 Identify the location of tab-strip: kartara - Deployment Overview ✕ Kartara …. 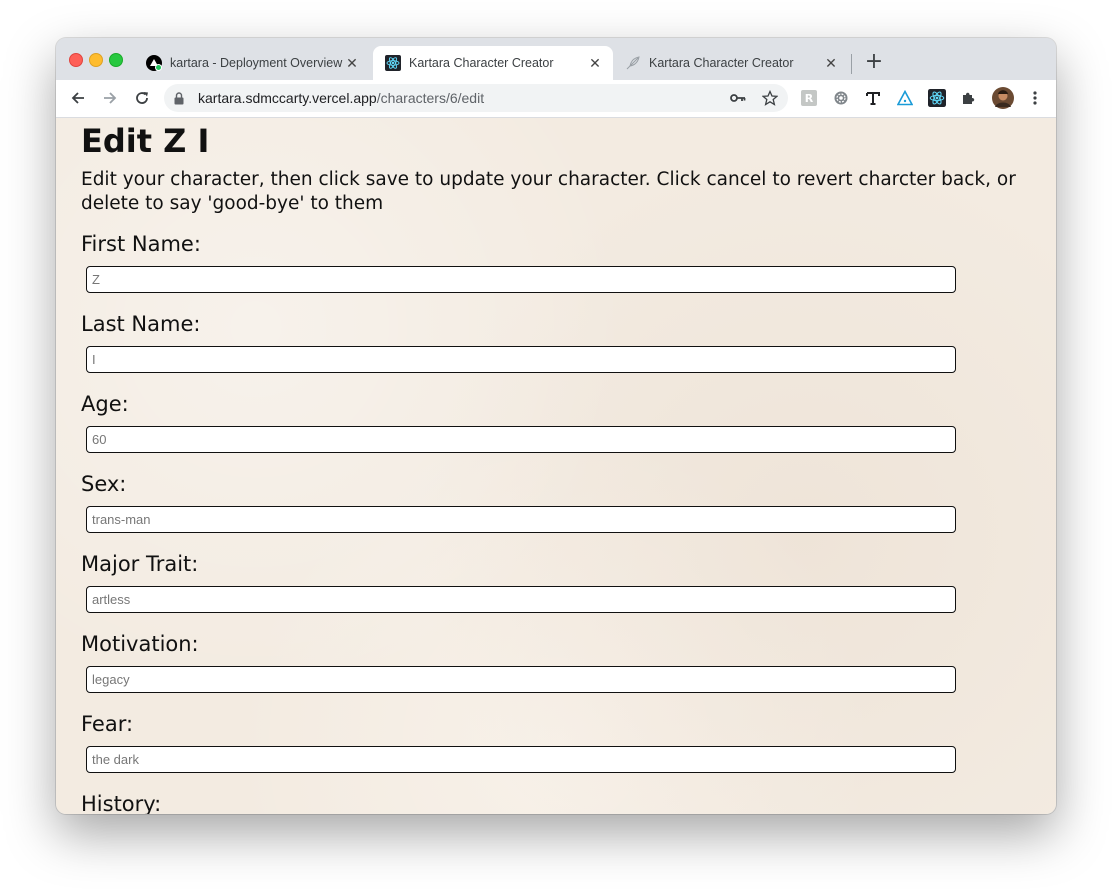
(556, 59).